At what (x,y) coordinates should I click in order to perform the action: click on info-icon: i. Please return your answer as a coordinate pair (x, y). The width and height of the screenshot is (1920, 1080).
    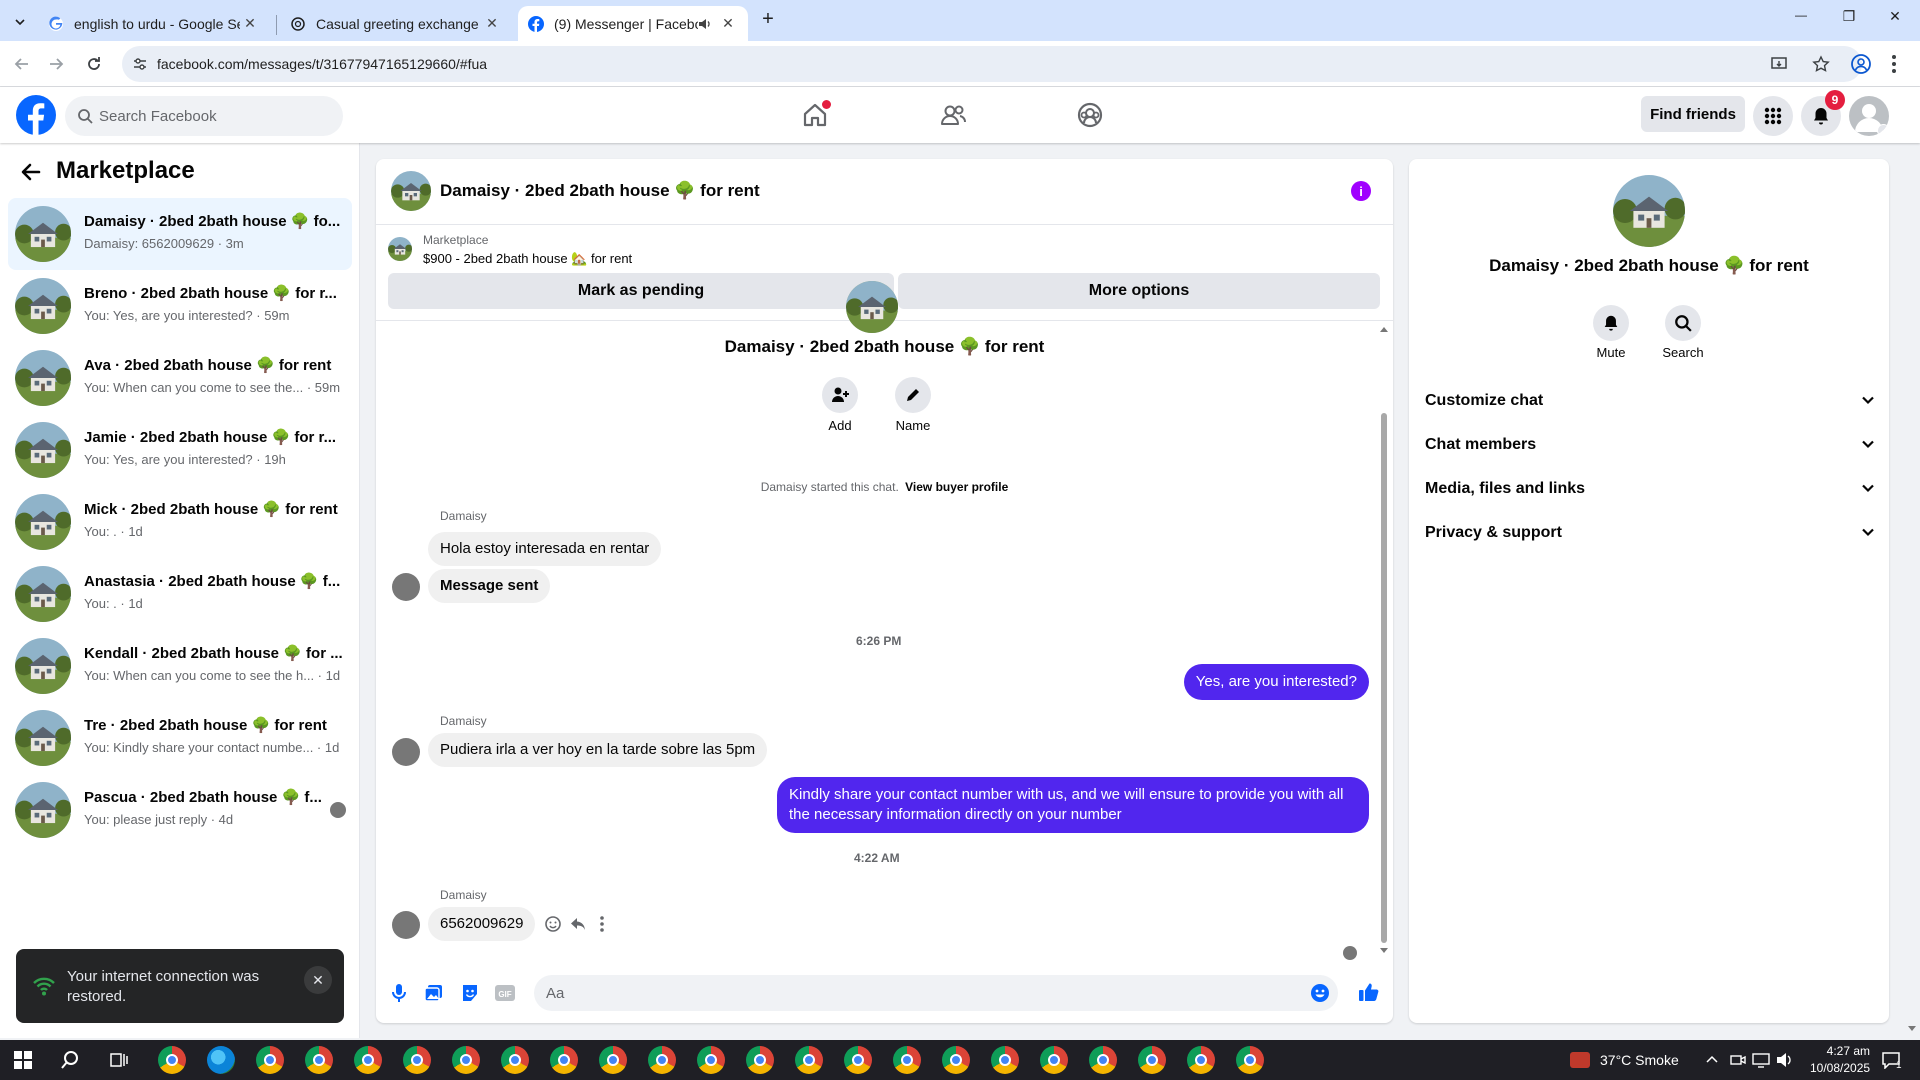
    Looking at the image, I should click on (1361, 191).